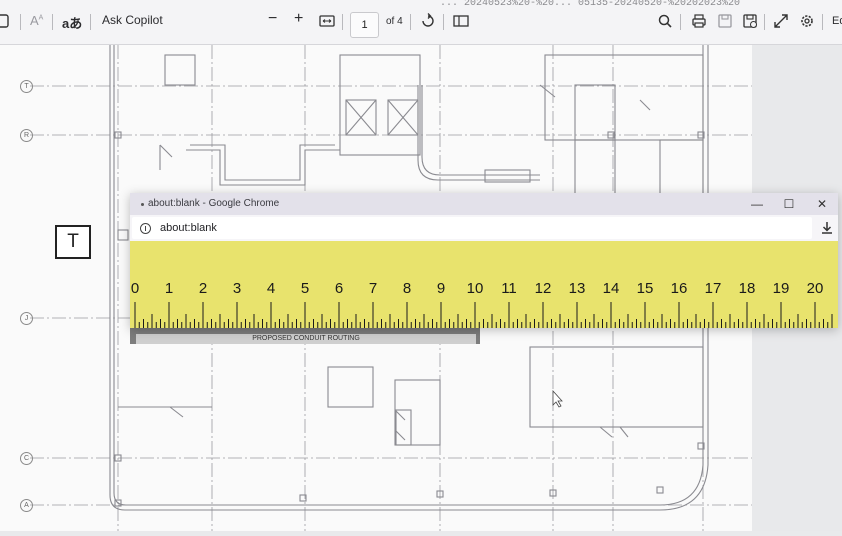 The width and height of the screenshot is (842, 536). What do you see at coordinates (557, 398) in the screenshot?
I see `mouse-cursor-icon` at bounding box center [557, 398].